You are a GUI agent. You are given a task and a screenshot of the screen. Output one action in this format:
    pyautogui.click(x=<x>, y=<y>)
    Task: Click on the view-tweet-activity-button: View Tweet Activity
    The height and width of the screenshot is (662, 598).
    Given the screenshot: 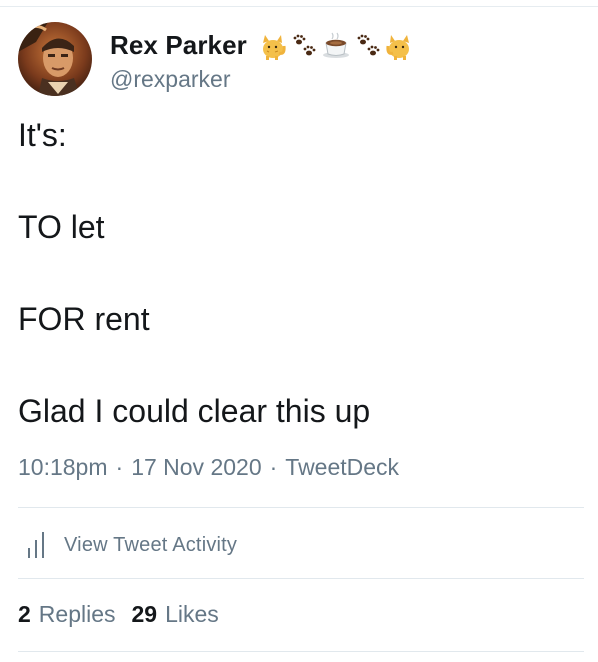 What is the action you would take?
    pyautogui.click(x=131, y=545)
    